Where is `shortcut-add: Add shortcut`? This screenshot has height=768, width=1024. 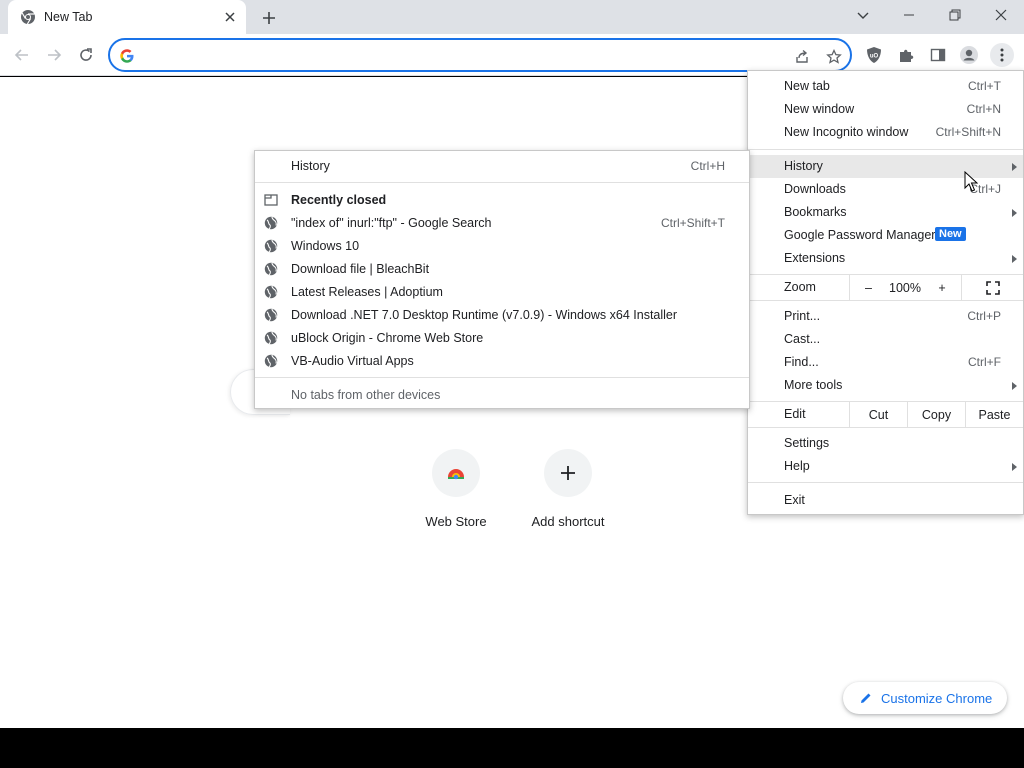
shortcut-add: Add shortcut is located at coordinates (568, 489).